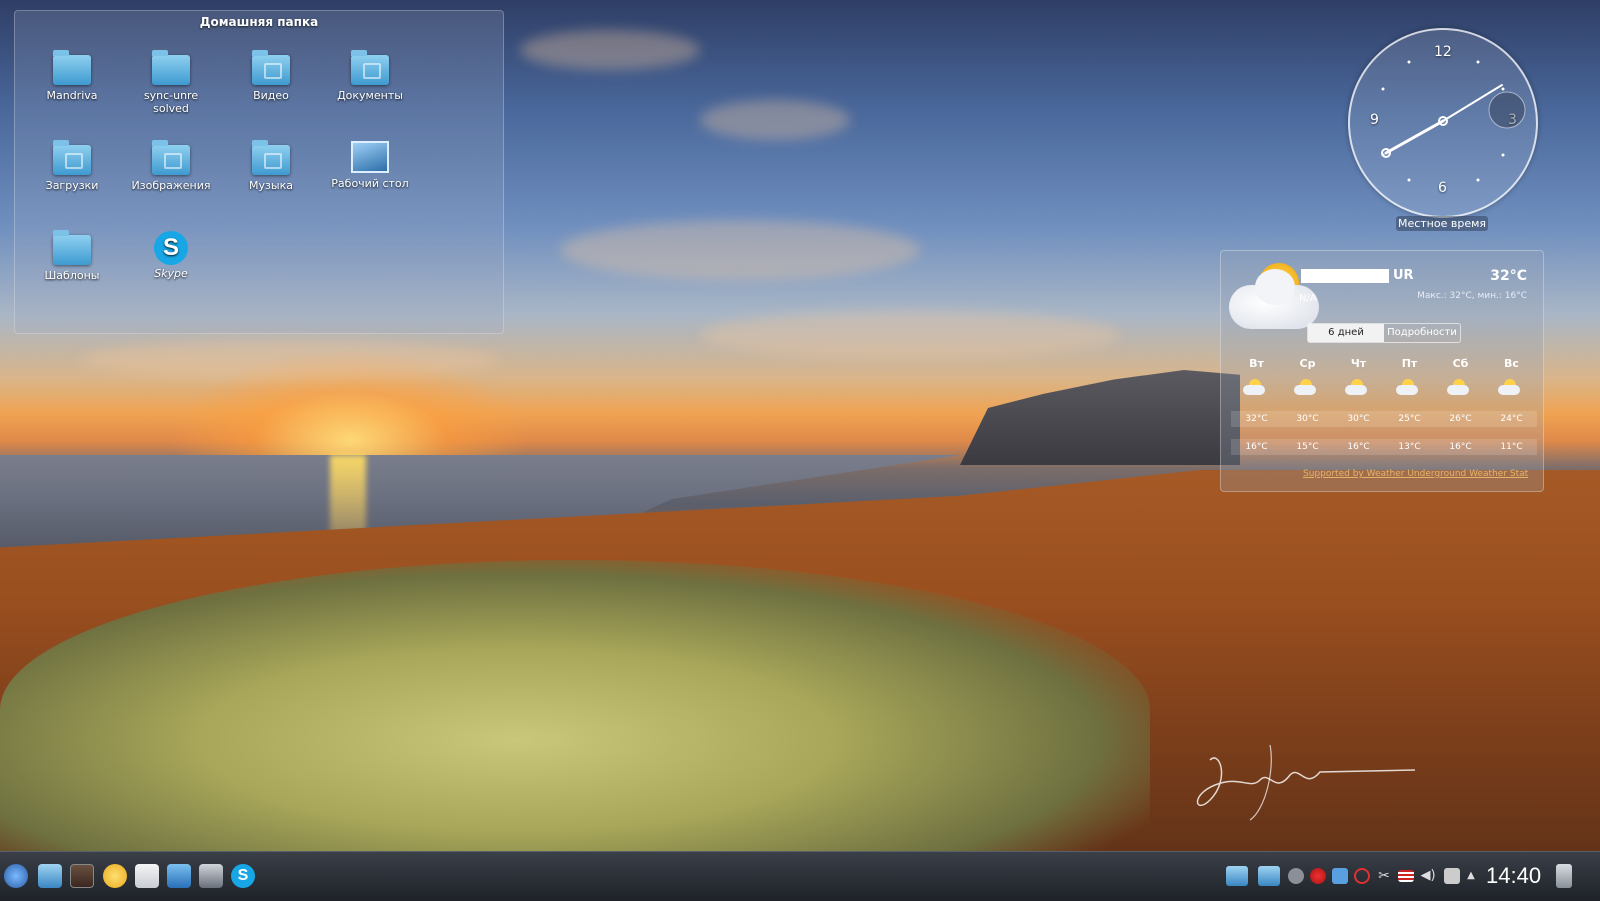 The width and height of the screenshot is (1600, 901). I want to click on kickoff-menu-icon, so click(16, 876).